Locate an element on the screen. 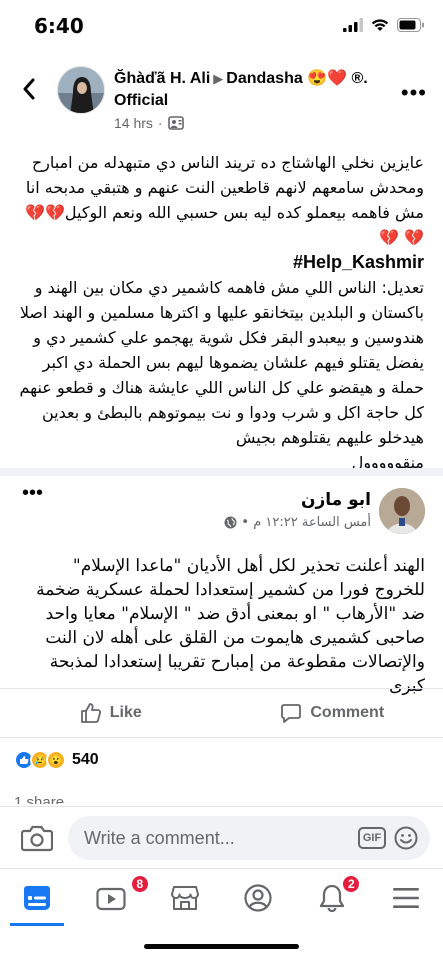 The height and width of the screenshot is (960, 443). comment-label: Comment is located at coordinates (347, 712).